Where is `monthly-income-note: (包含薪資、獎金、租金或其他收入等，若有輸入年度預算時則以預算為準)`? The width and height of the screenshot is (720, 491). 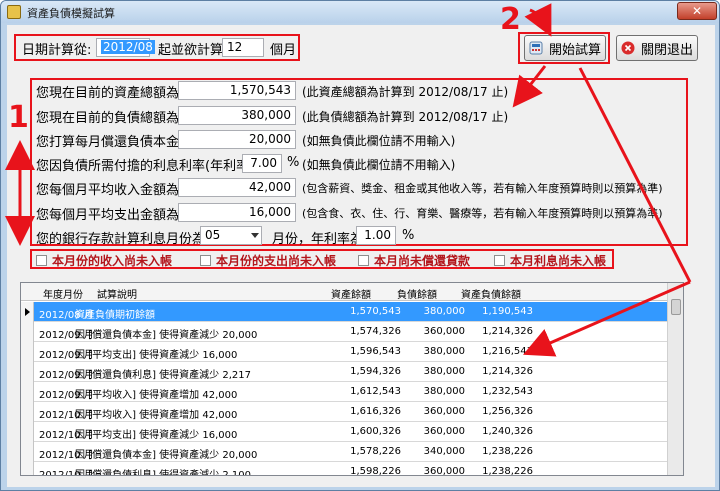 monthly-income-note: (包含薪資、獎金、租金或其他收入等，若有輸入年度預算時則以預算為準) is located at coordinates (482, 188).